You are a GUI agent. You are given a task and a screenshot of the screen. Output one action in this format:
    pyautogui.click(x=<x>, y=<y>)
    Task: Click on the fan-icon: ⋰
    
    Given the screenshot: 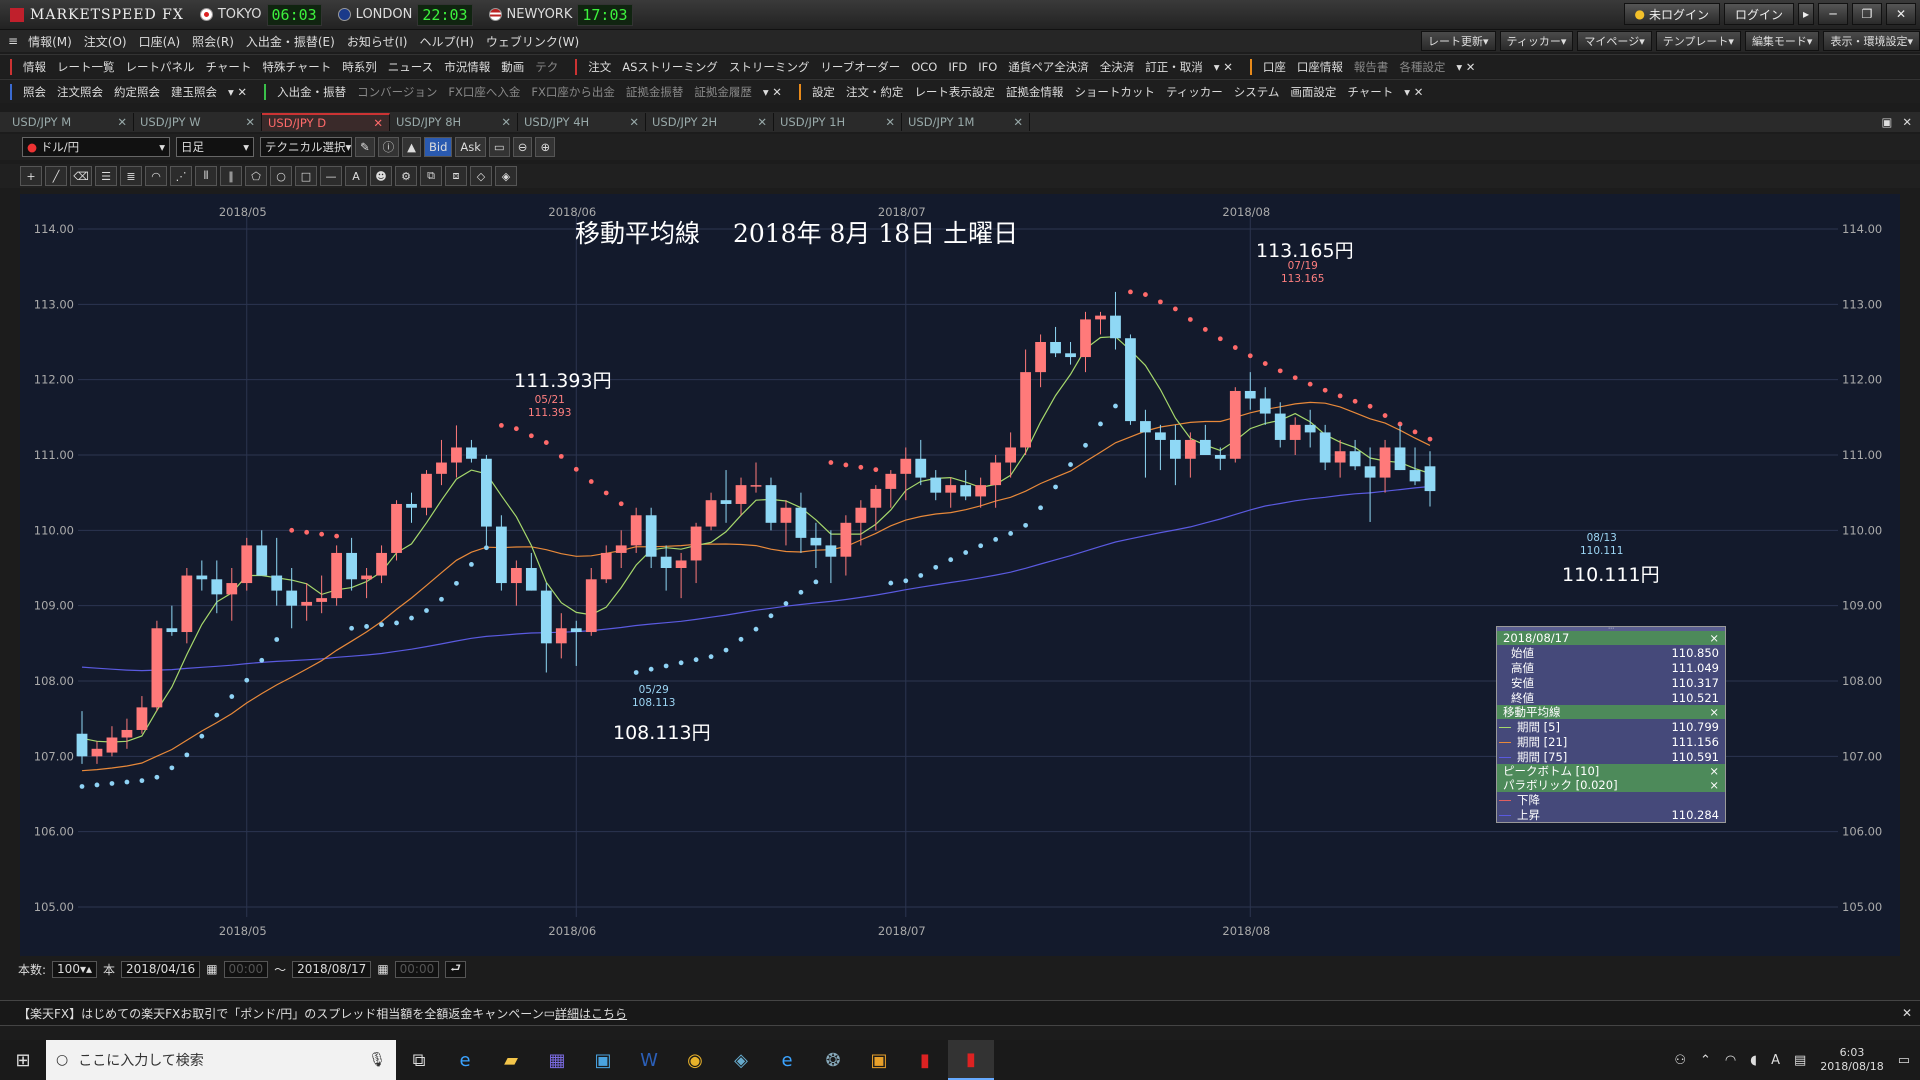 What is the action you would take?
    pyautogui.click(x=181, y=176)
    